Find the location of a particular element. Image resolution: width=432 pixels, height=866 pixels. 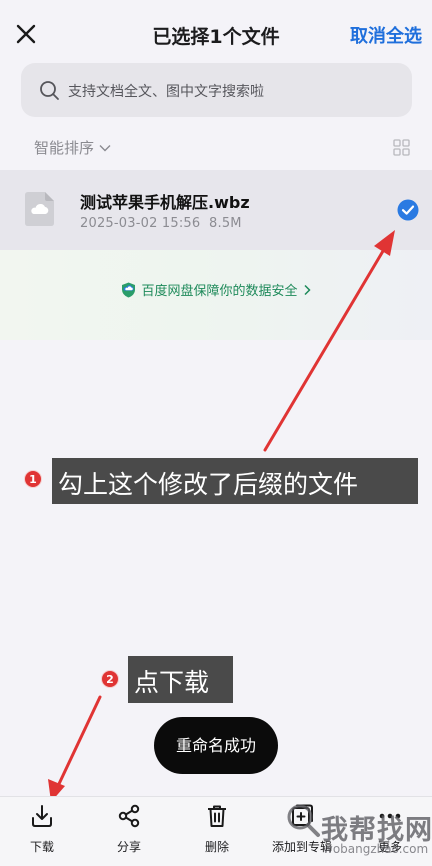

file-name: 测试苹果手机解压.wbz is located at coordinates (165, 202).